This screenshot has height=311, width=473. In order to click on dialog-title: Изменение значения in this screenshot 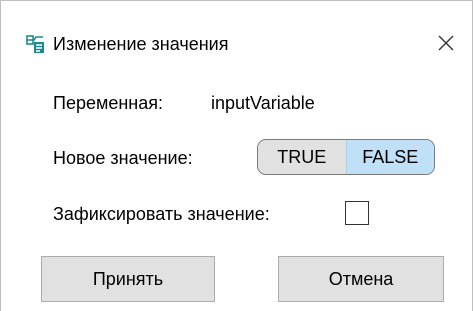, I will do `click(141, 44)`.